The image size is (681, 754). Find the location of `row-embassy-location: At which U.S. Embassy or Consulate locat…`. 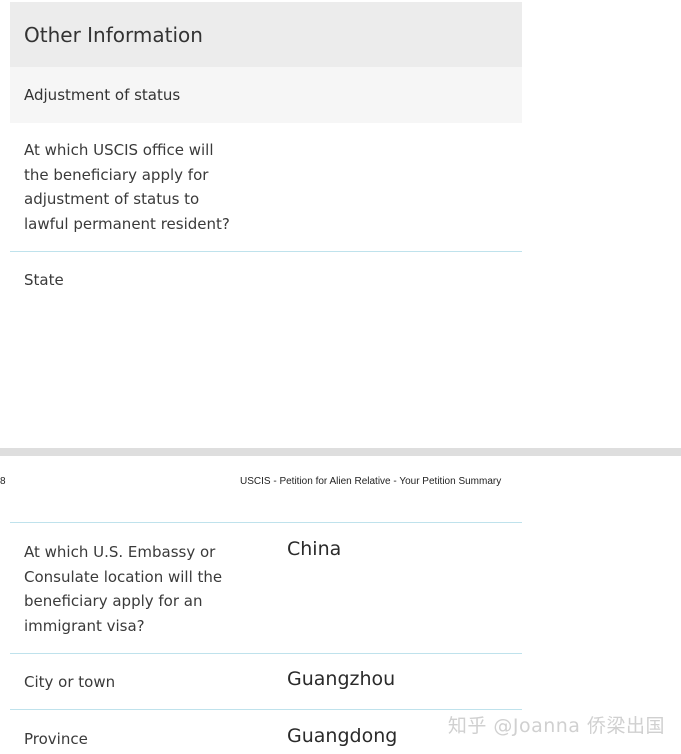

row-embassy-location: At which U.S. Embassy or Consulate locat… is located at coordinates (266, 595).